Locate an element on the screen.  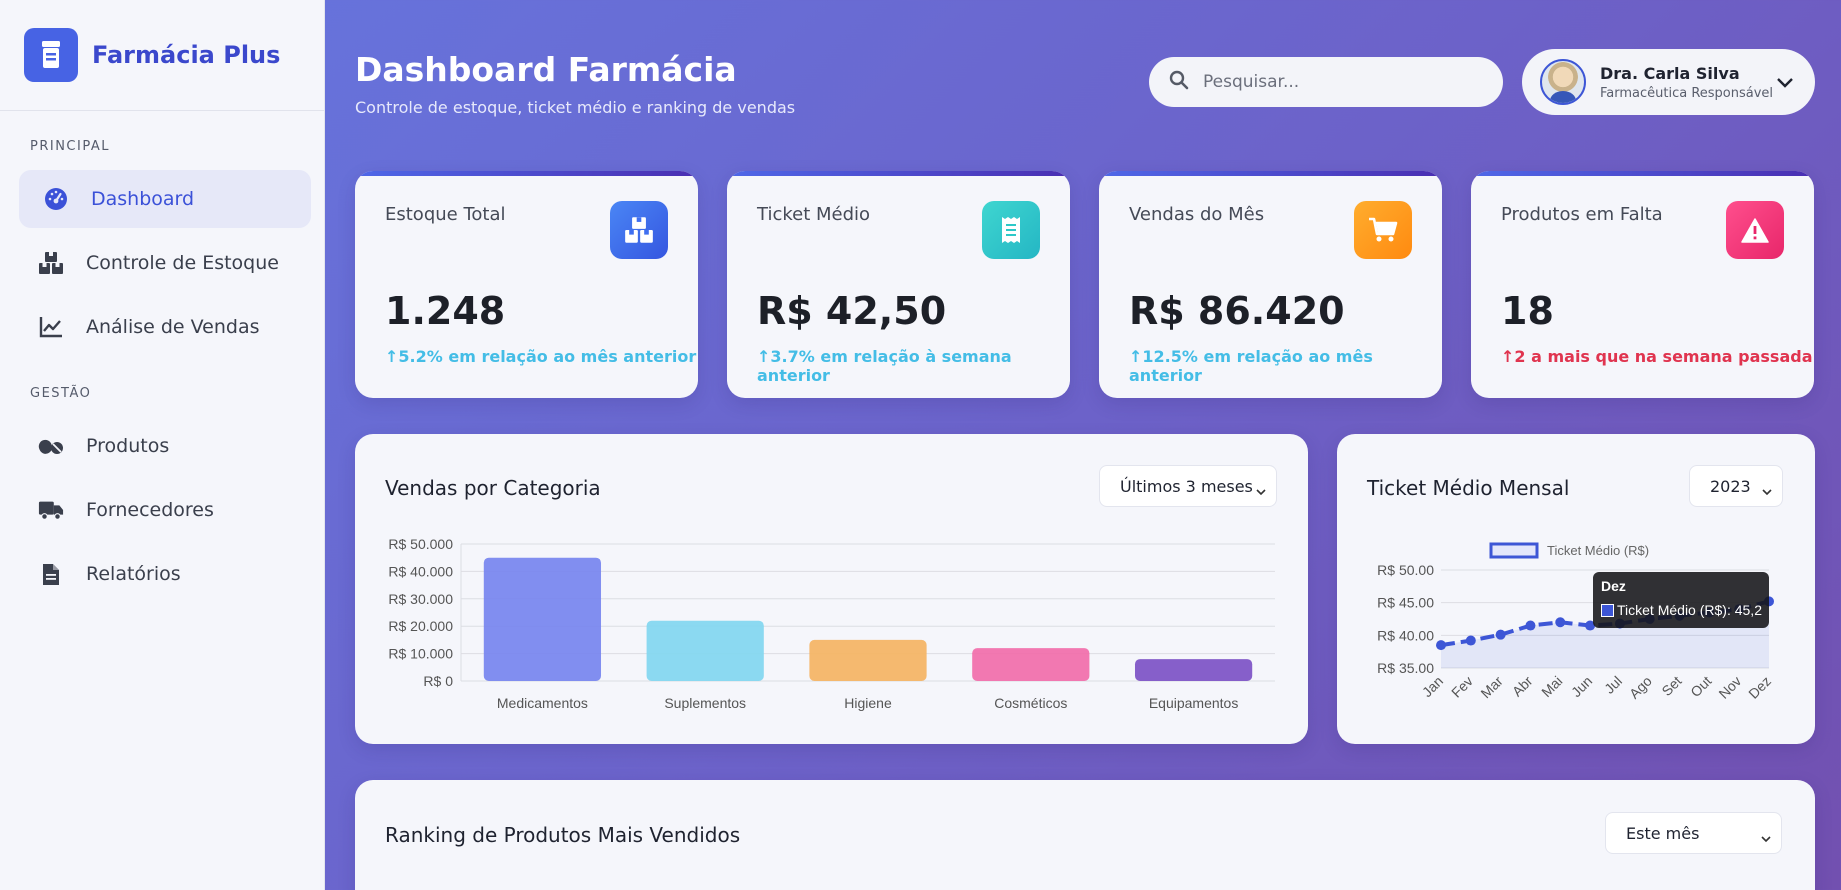
x-tick-label: Medicamentos is located at coordinates (542, 703).